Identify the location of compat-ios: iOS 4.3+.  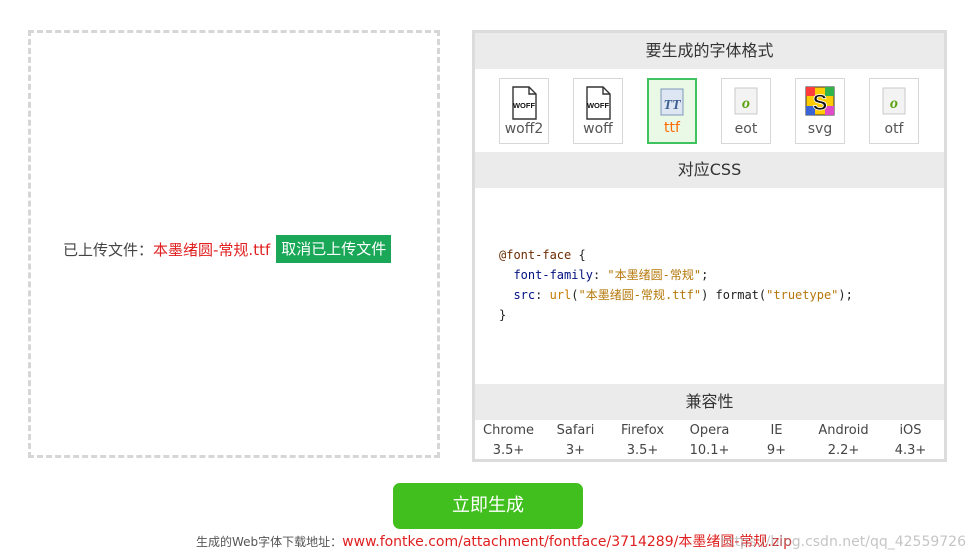
(910, 441).